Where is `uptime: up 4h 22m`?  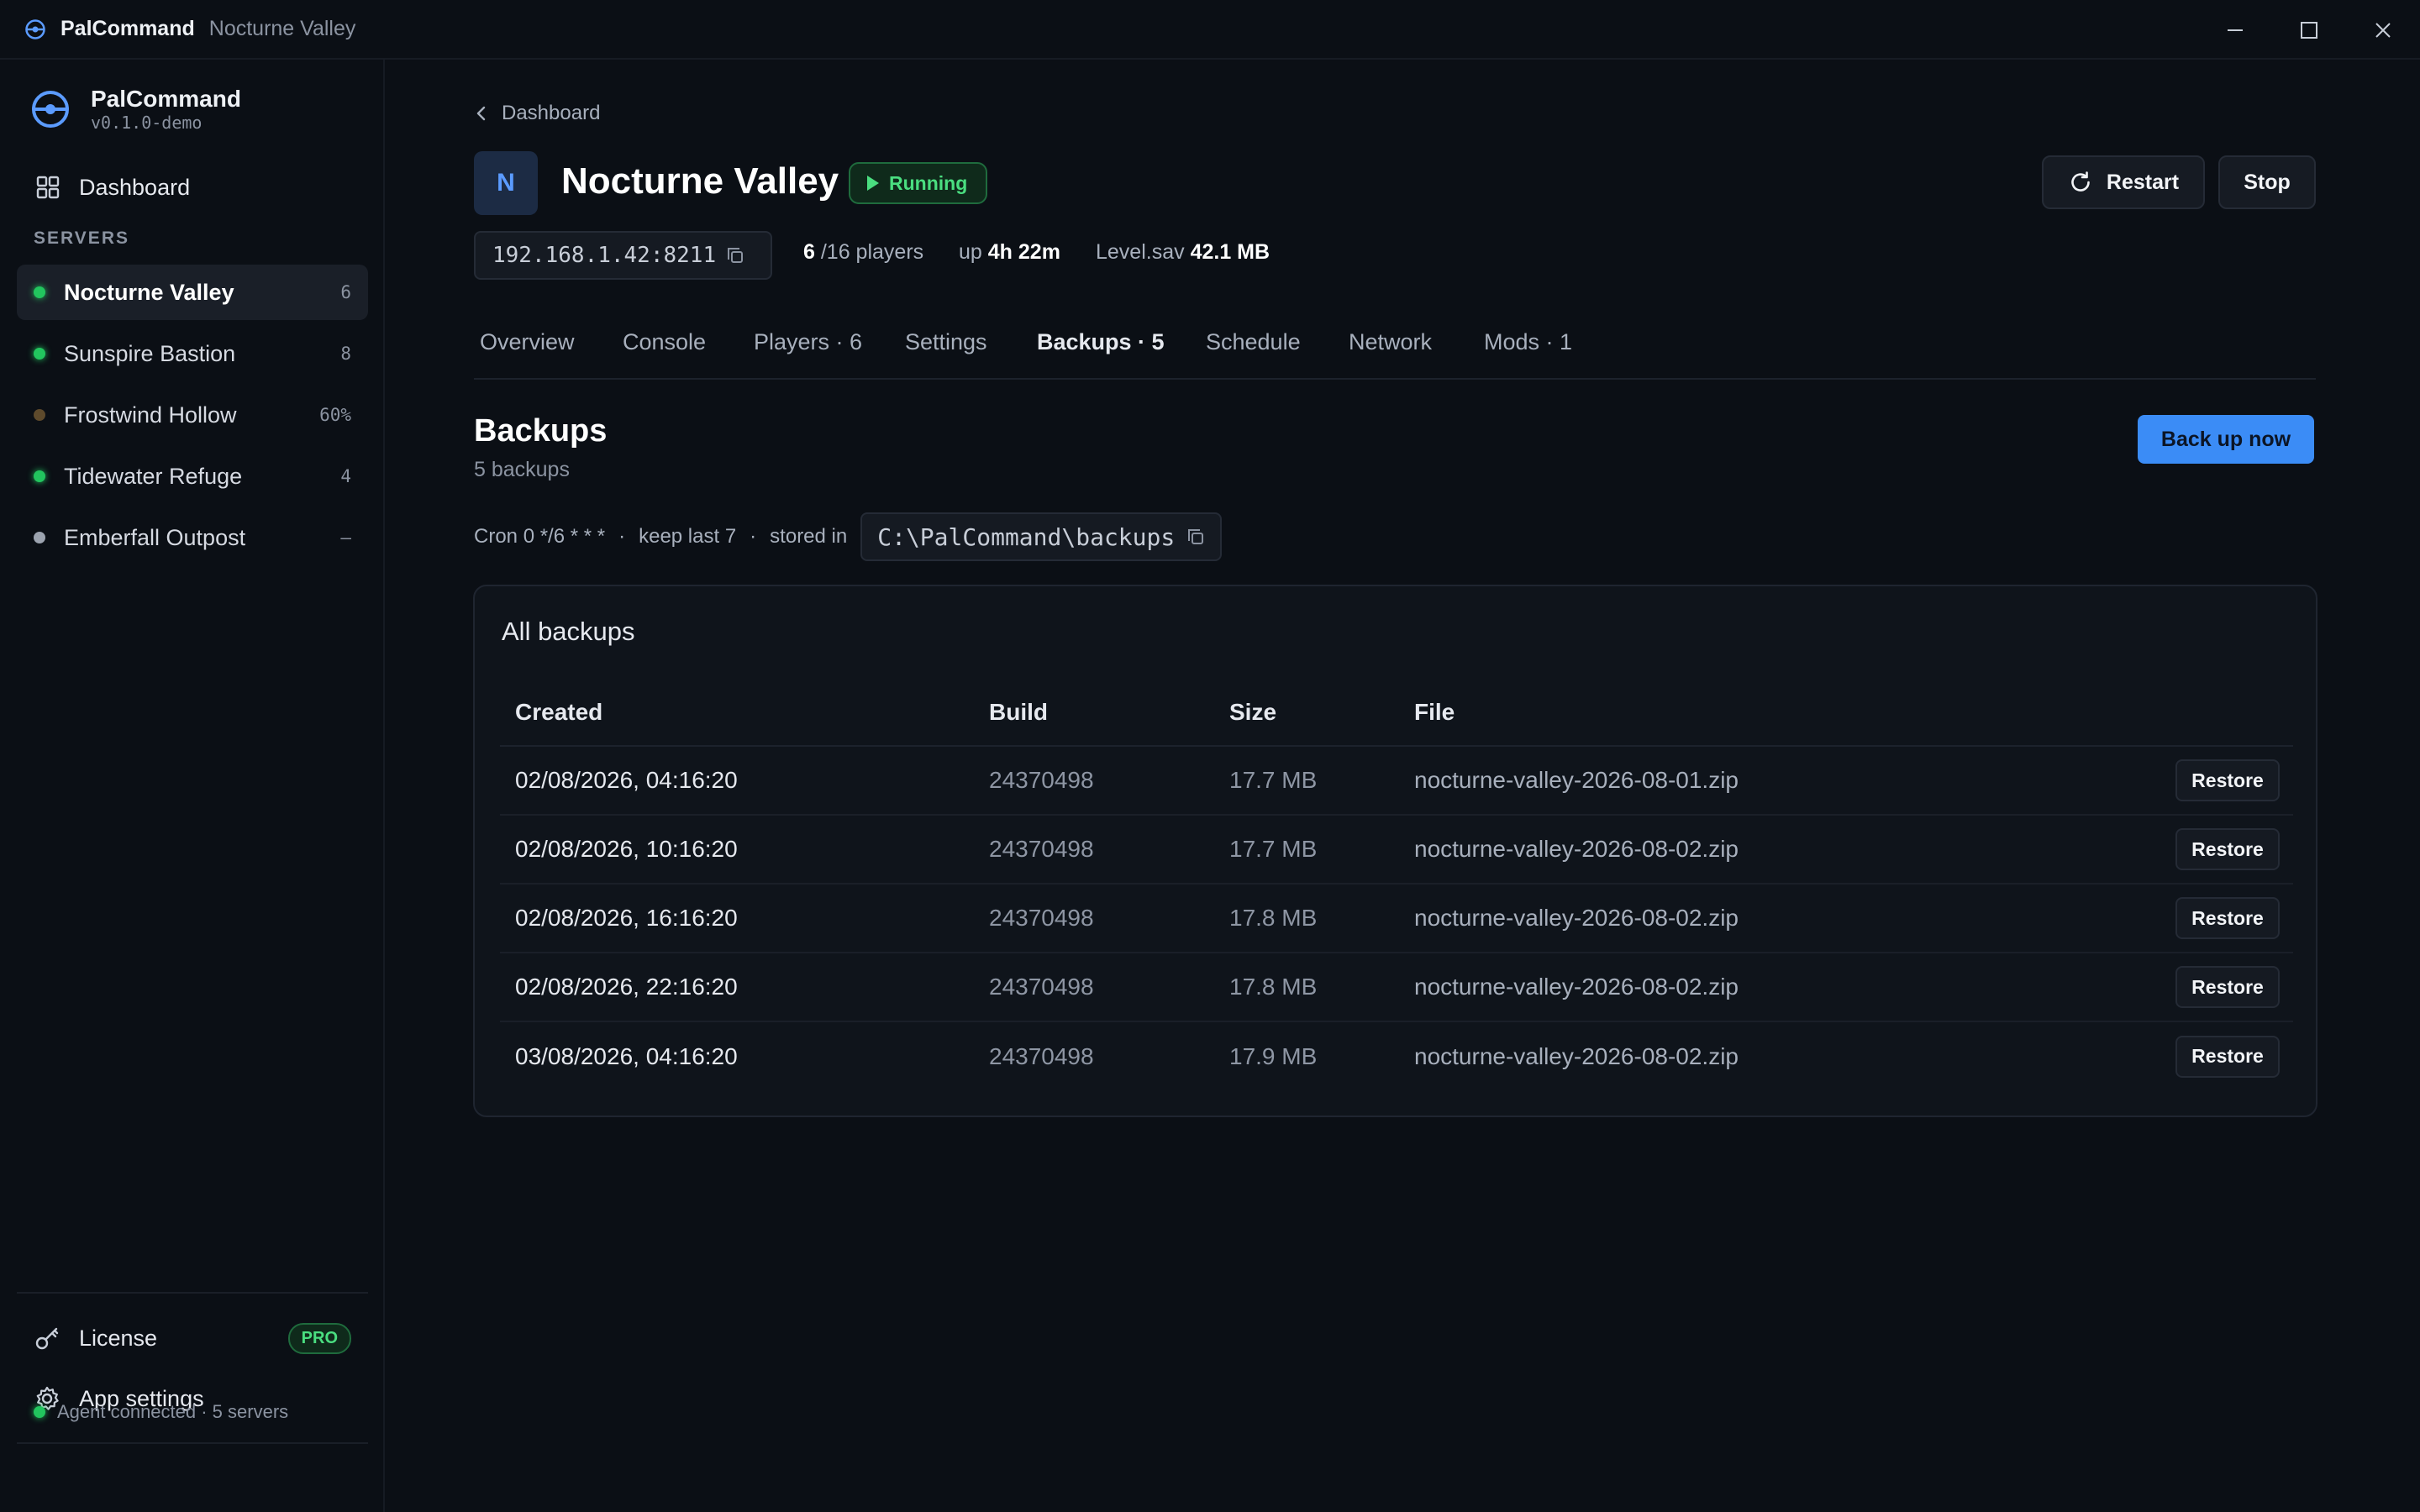
uptime: up 4h 22m is located at coordinates (1010, 252).